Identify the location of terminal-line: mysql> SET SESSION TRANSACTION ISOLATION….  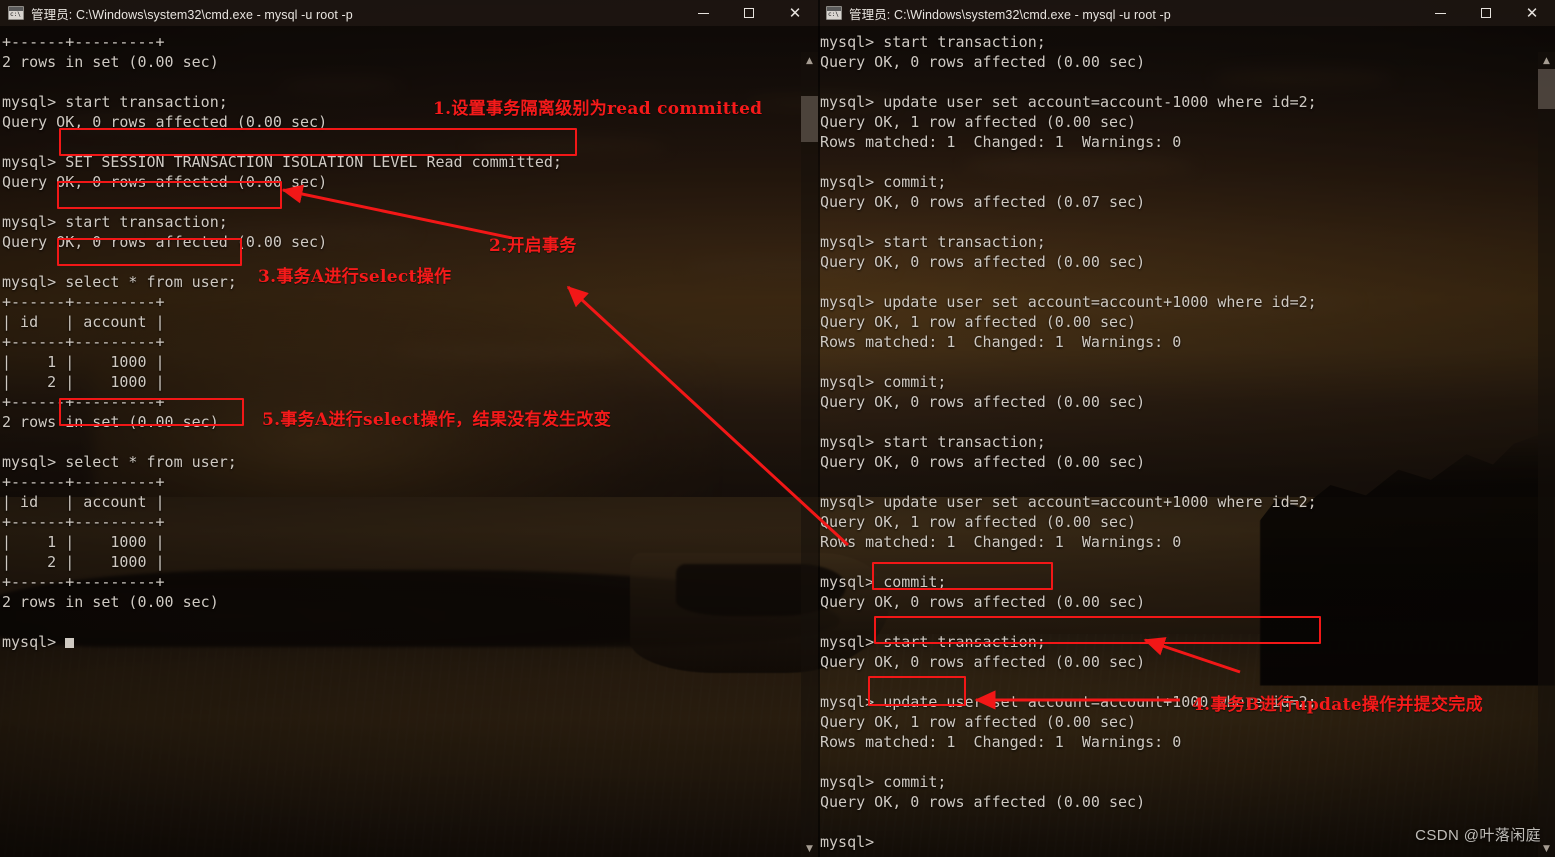
(282, 162).